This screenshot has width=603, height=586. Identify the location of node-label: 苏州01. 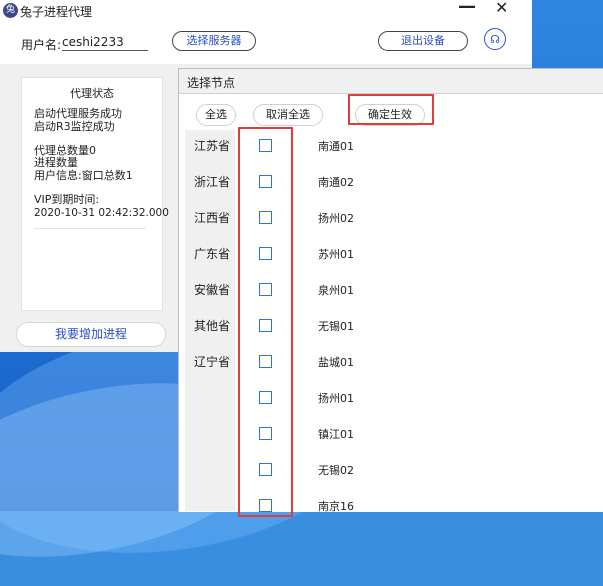
(336, 254).